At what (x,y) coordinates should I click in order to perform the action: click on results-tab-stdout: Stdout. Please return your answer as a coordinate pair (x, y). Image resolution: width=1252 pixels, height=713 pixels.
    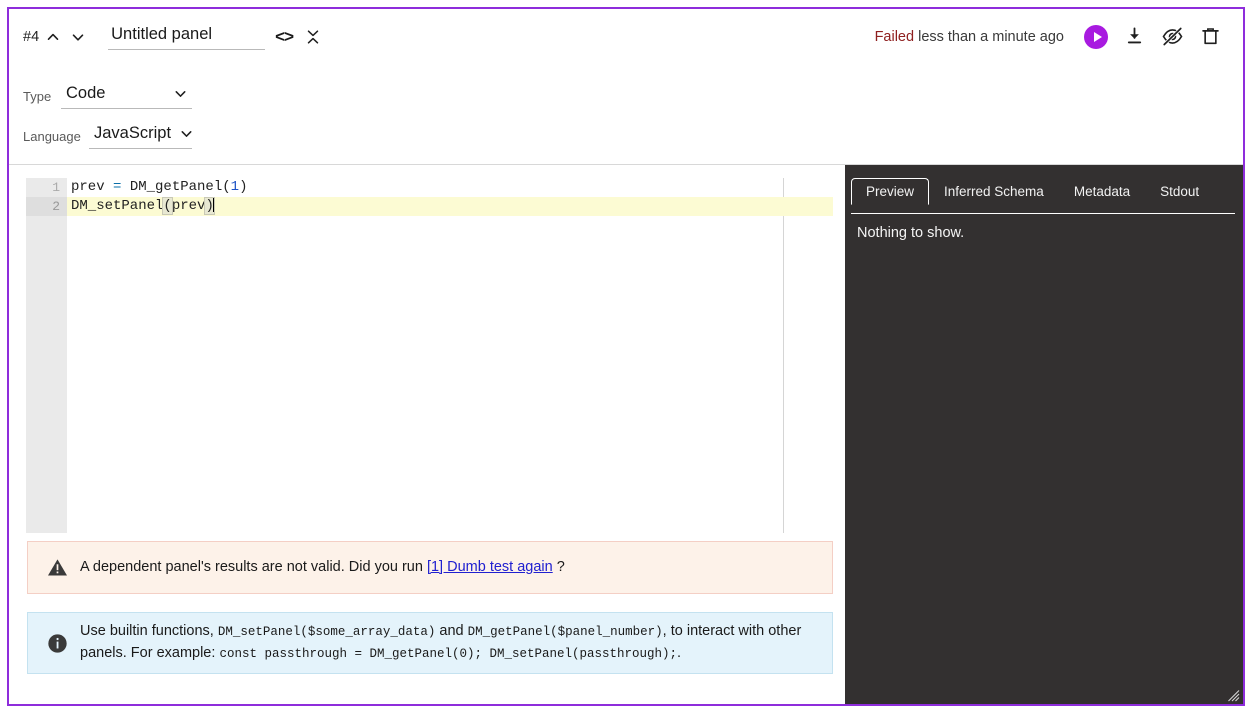
    Looking at the image, I should click on (1179, 191).